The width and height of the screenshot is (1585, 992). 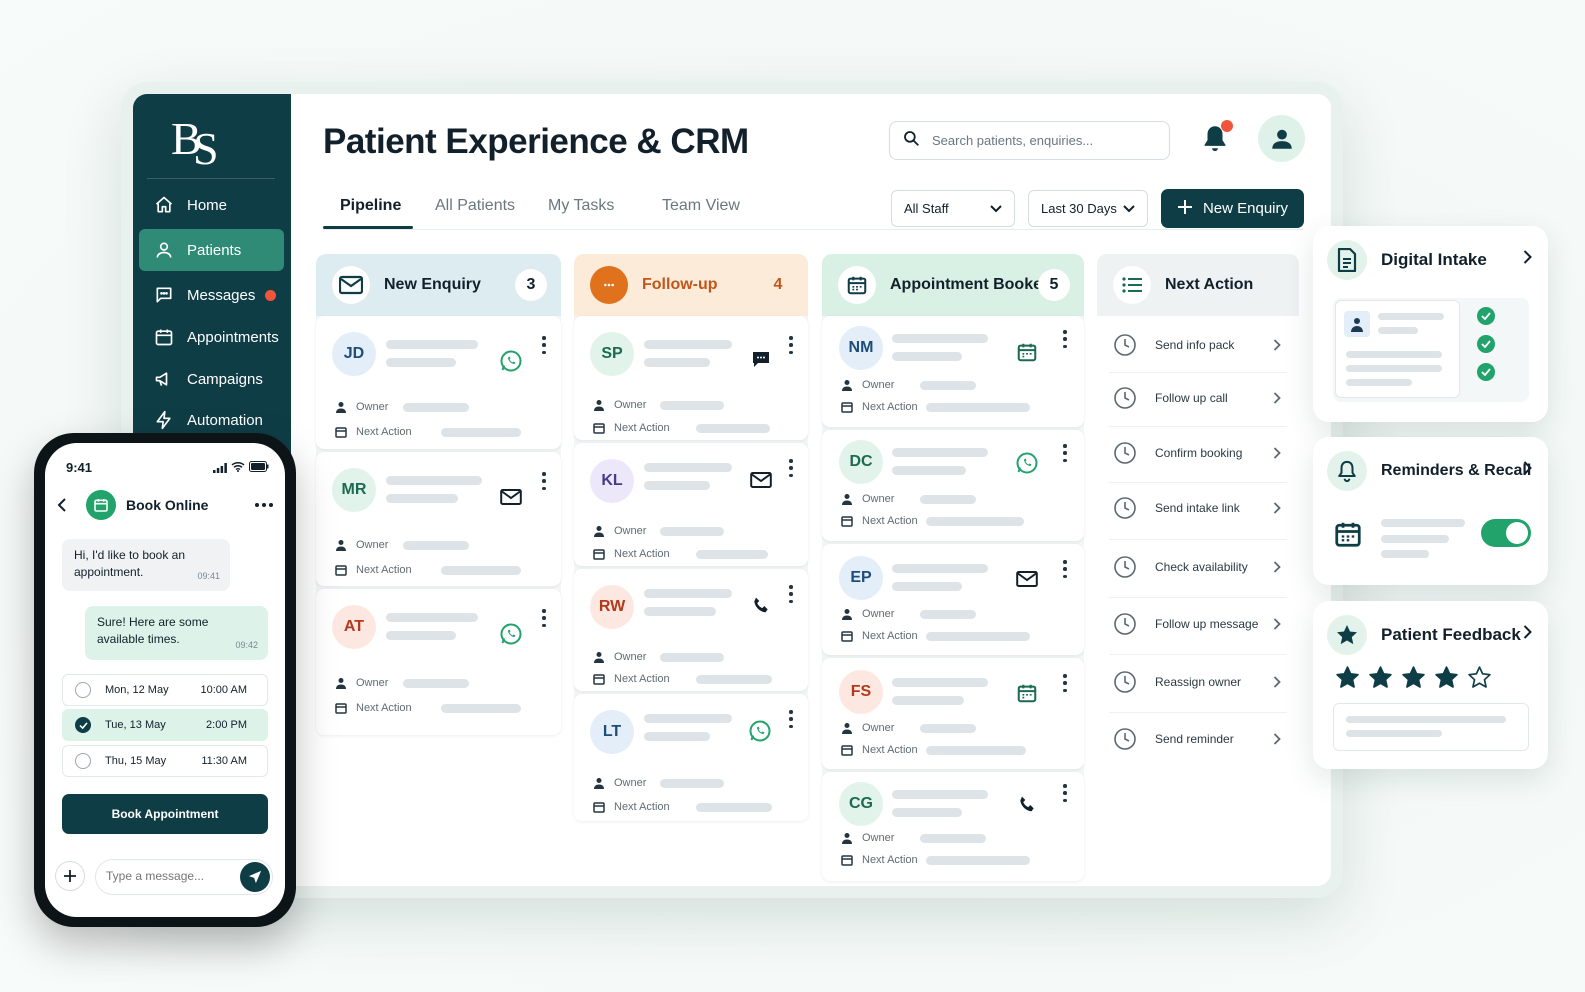 I want to click on new-enquiry-button: New Enquiry, so click(x=1232, y=208).